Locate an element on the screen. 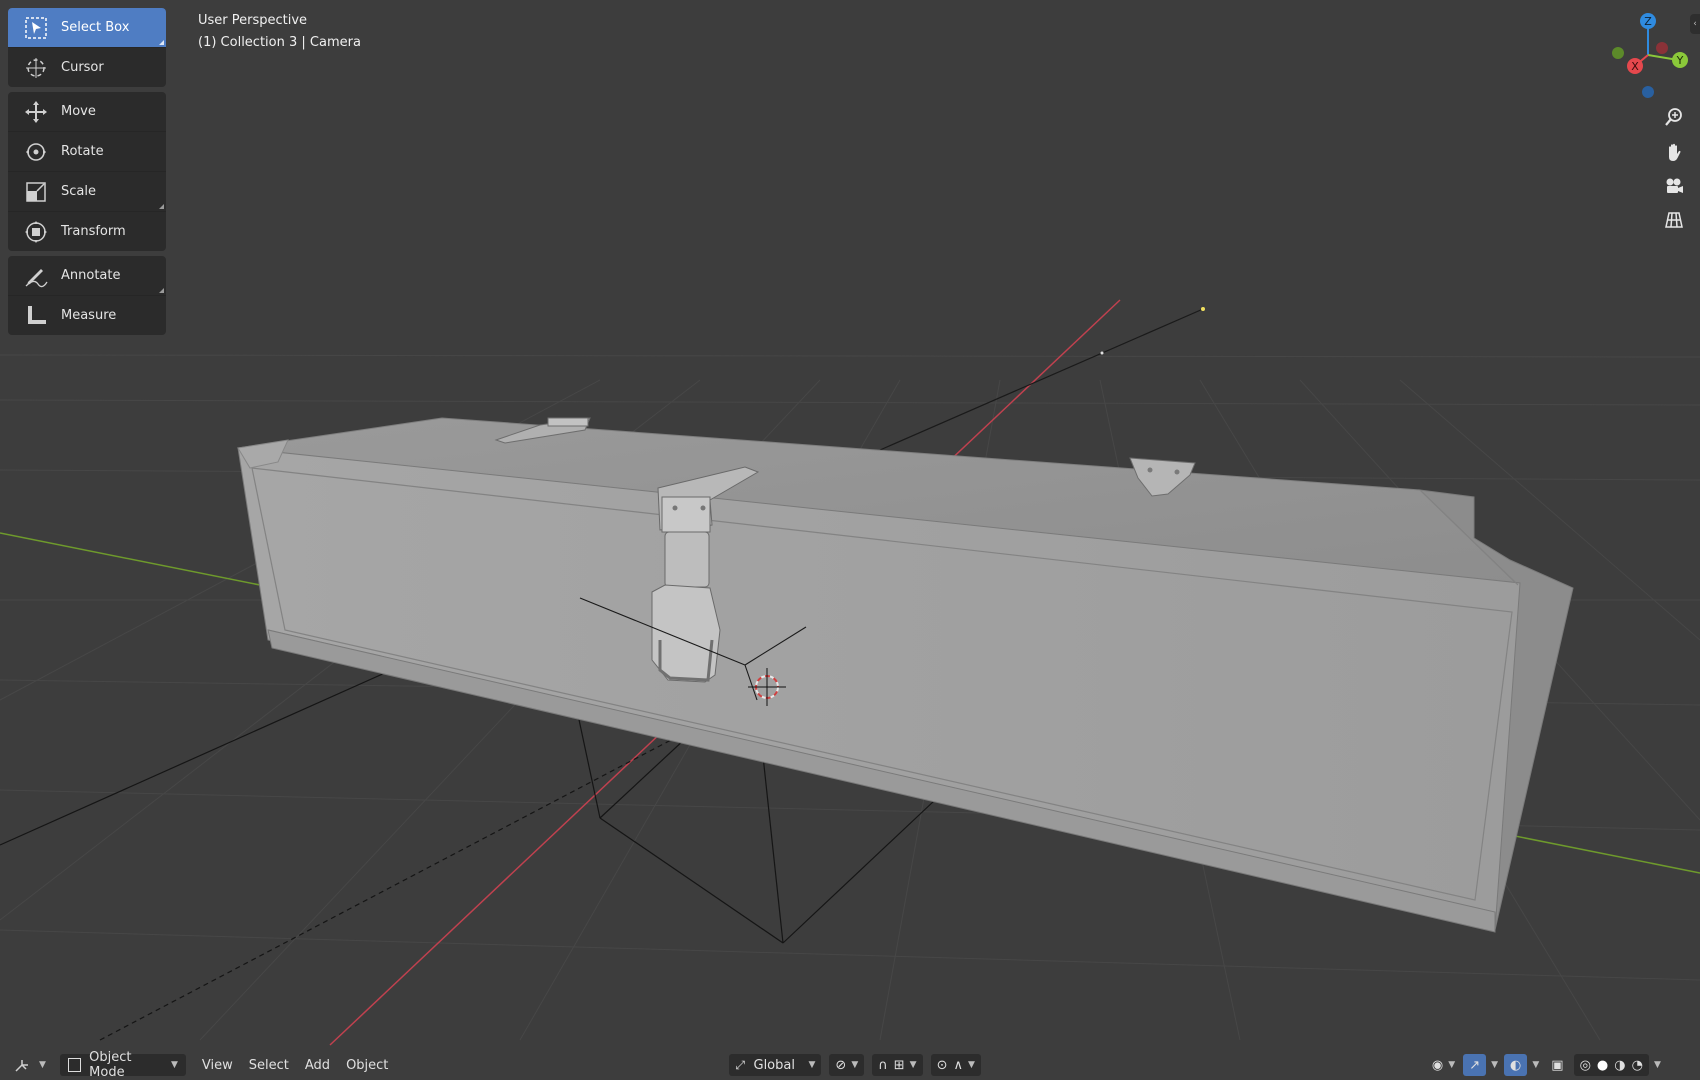 The width and height of the screenshot is (1700, 1080). transform-orientation-select: ⤢ Global ▼ is located at coordinates (775, 1065).